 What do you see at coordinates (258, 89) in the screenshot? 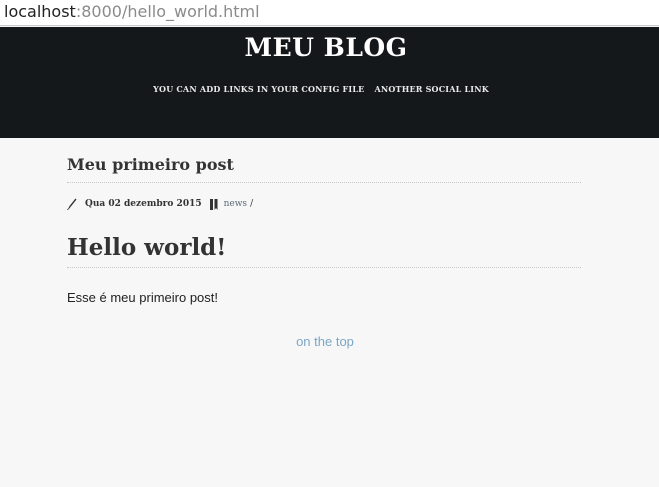
I see `nav-link-config: YOU CAN ADD LINKS IN YOUR CONFIG FILE` at bounding box center [258, 89].